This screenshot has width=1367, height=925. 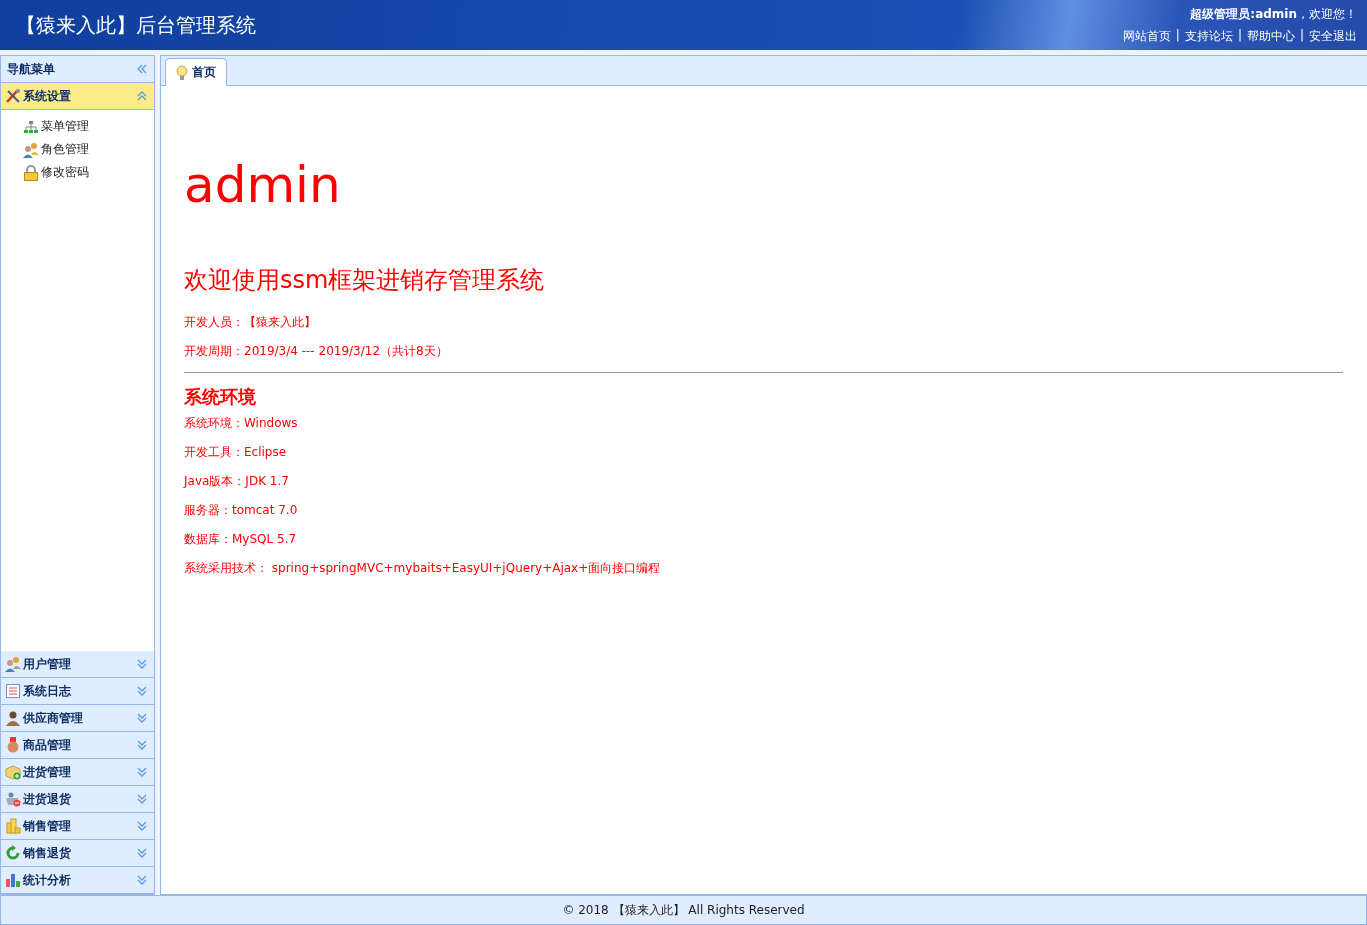 What do you see at coordinates (142, 96) in the screenshot?
I see `collapse-icon` at bounding box center [142, 96].